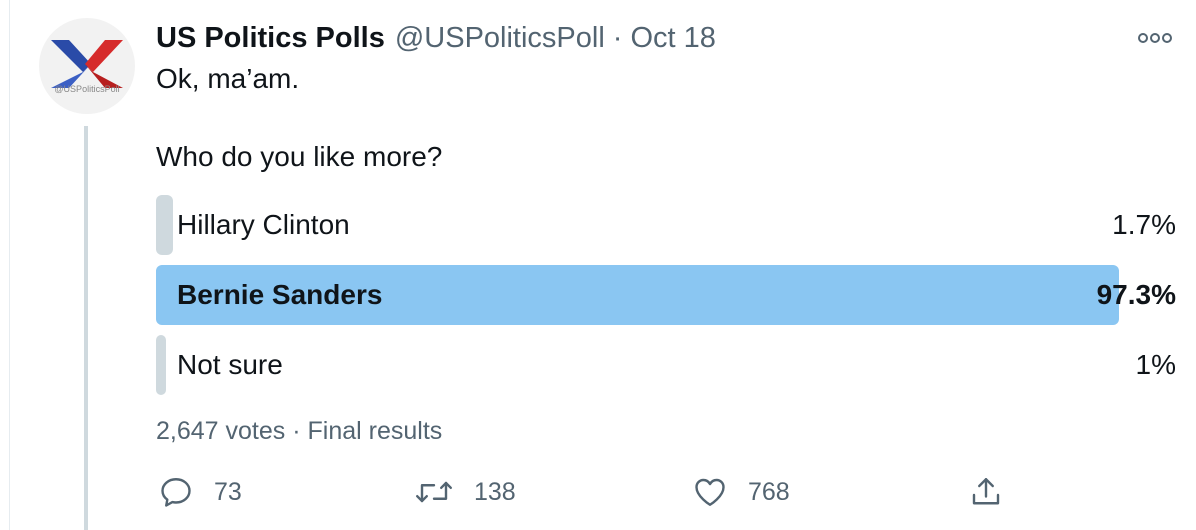  I want to click on more-icon, so click(1155, 38).